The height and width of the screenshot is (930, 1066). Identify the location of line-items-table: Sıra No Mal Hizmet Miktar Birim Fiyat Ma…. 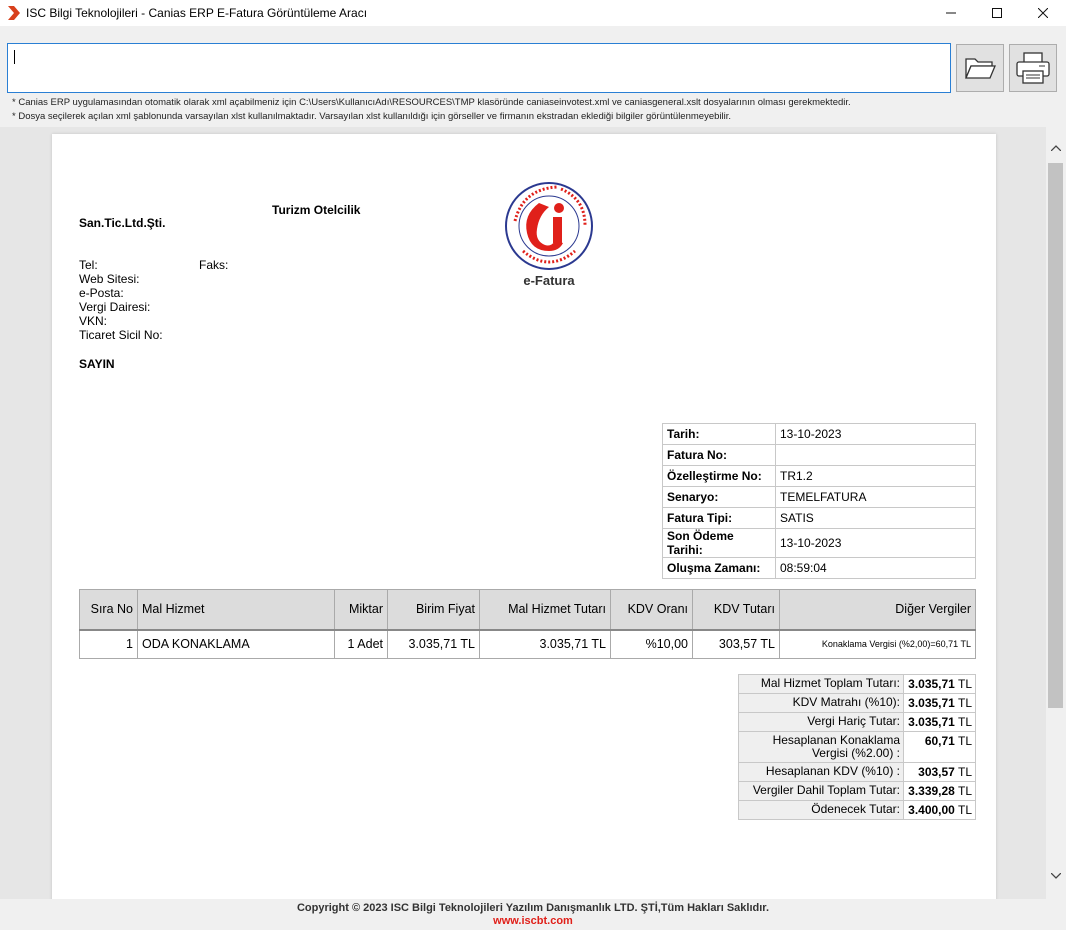
(527, 624).